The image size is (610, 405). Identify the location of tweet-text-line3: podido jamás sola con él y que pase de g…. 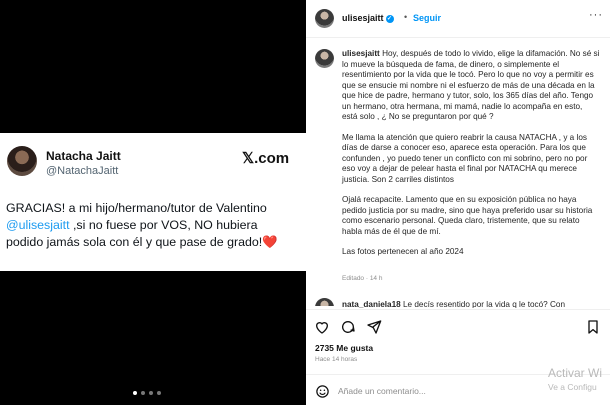
(134, 242).